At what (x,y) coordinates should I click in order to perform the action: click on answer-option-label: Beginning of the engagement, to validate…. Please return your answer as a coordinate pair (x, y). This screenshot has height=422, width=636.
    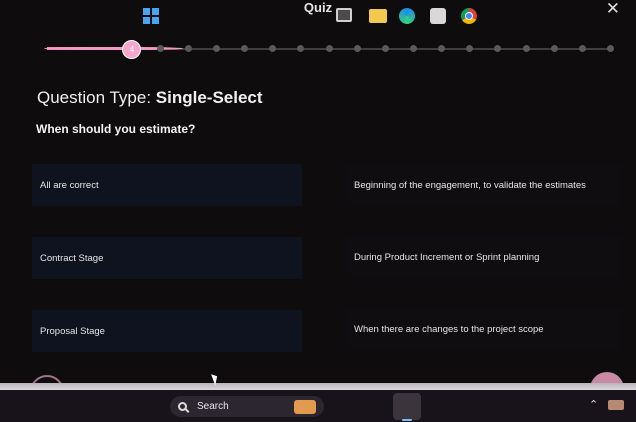
    Looking at the image, I should click on (470, 185).